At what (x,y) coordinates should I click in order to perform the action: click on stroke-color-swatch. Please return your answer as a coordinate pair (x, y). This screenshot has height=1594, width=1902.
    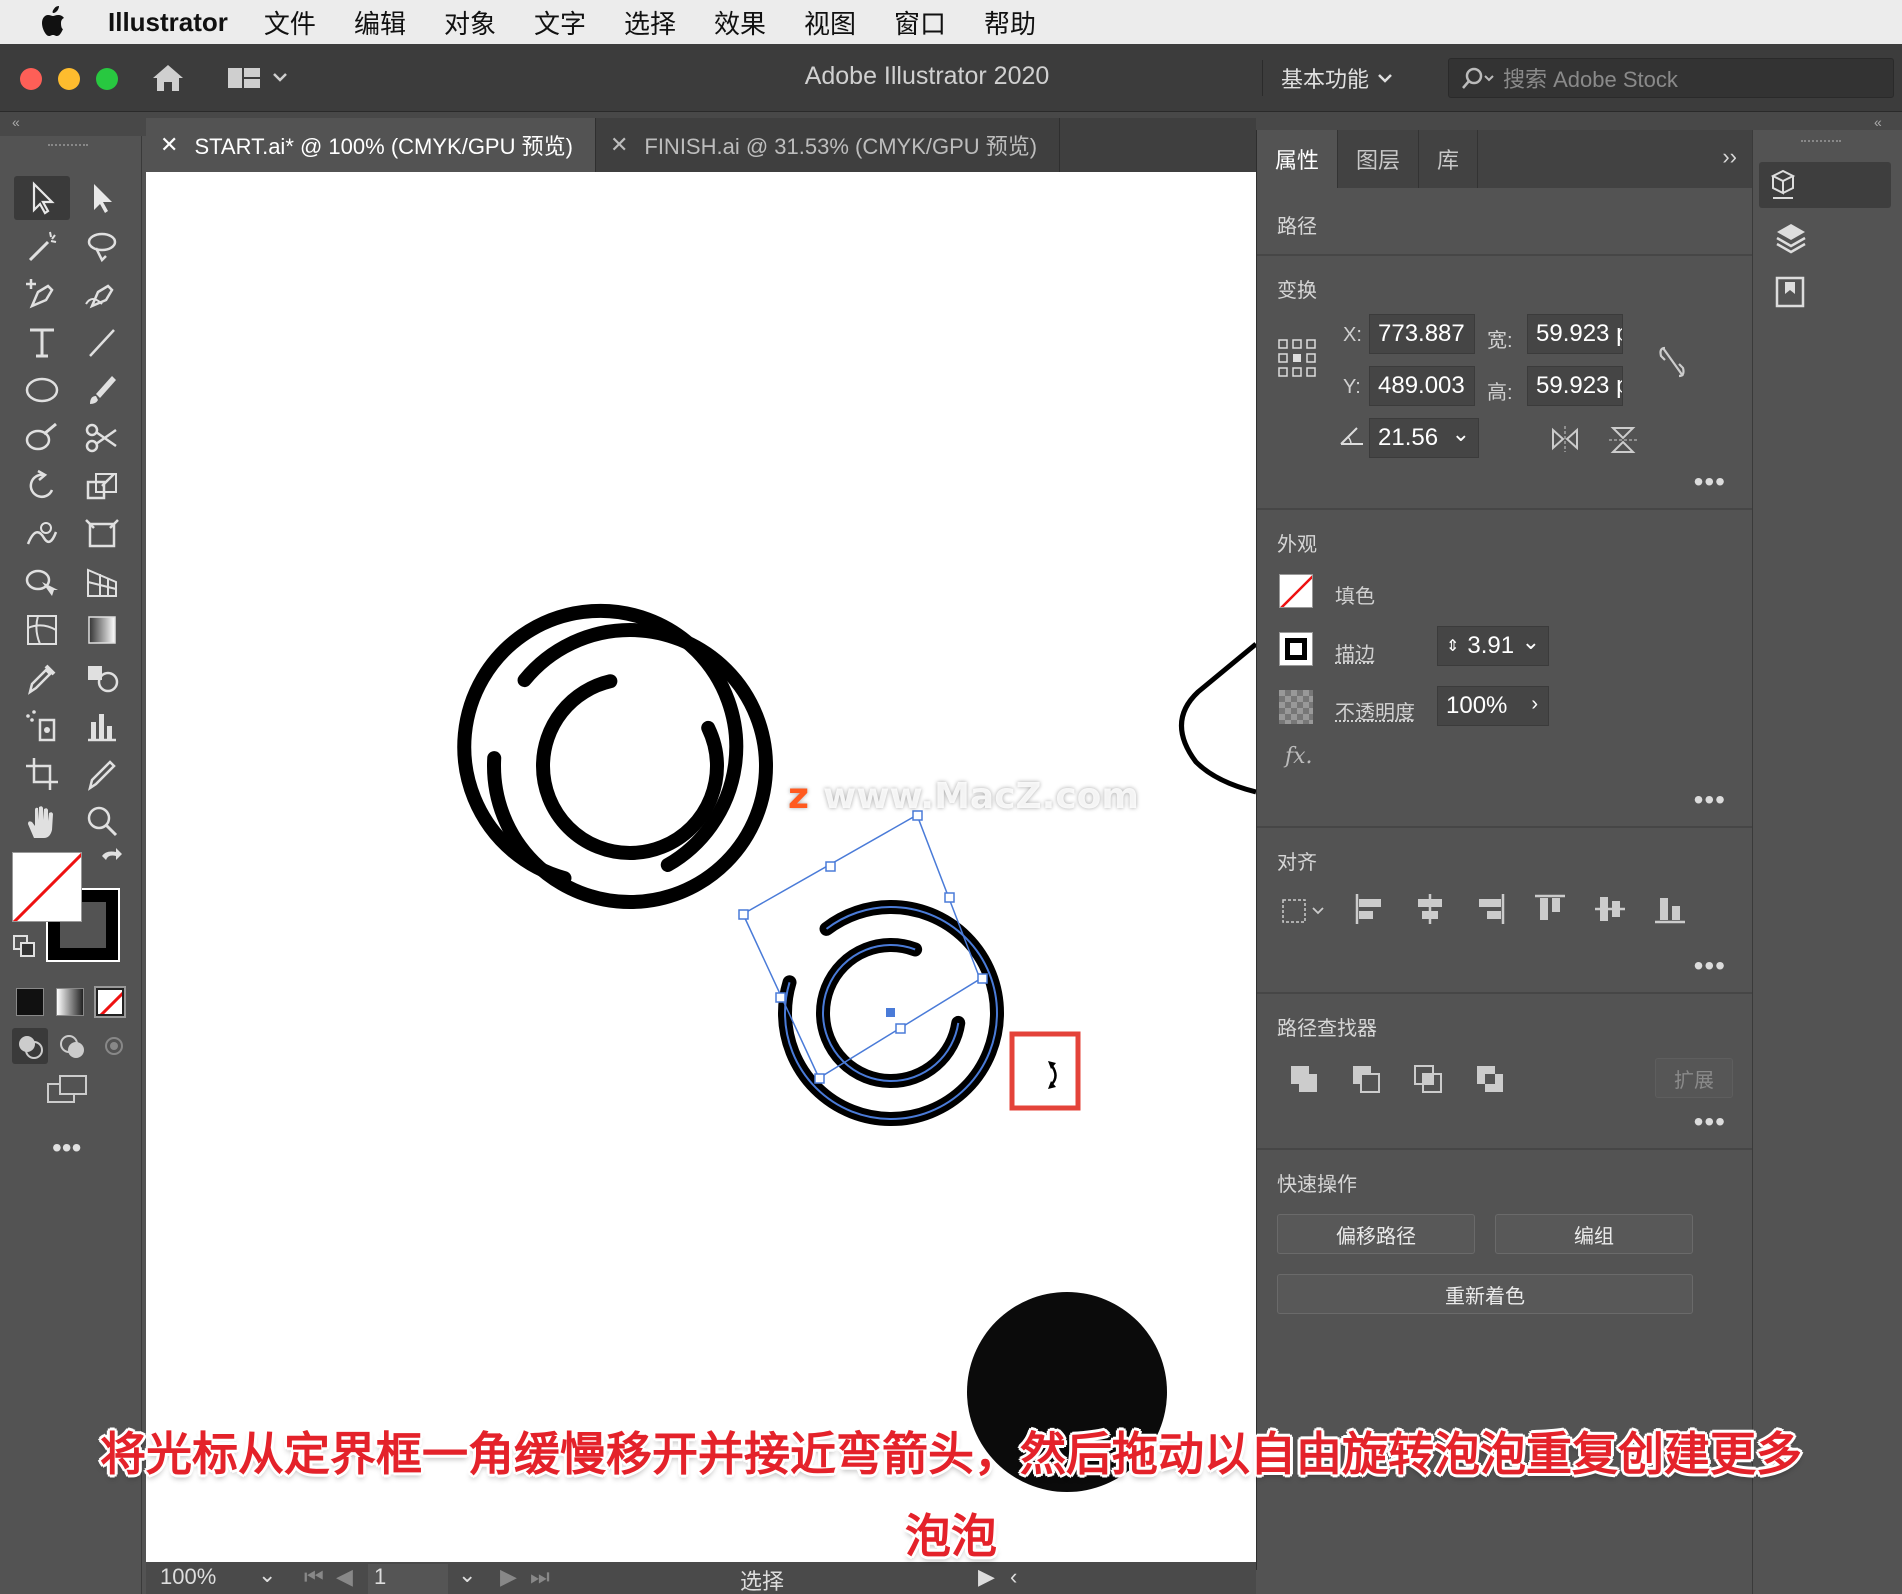
    Looking at the image, I should click on (1296, 649).